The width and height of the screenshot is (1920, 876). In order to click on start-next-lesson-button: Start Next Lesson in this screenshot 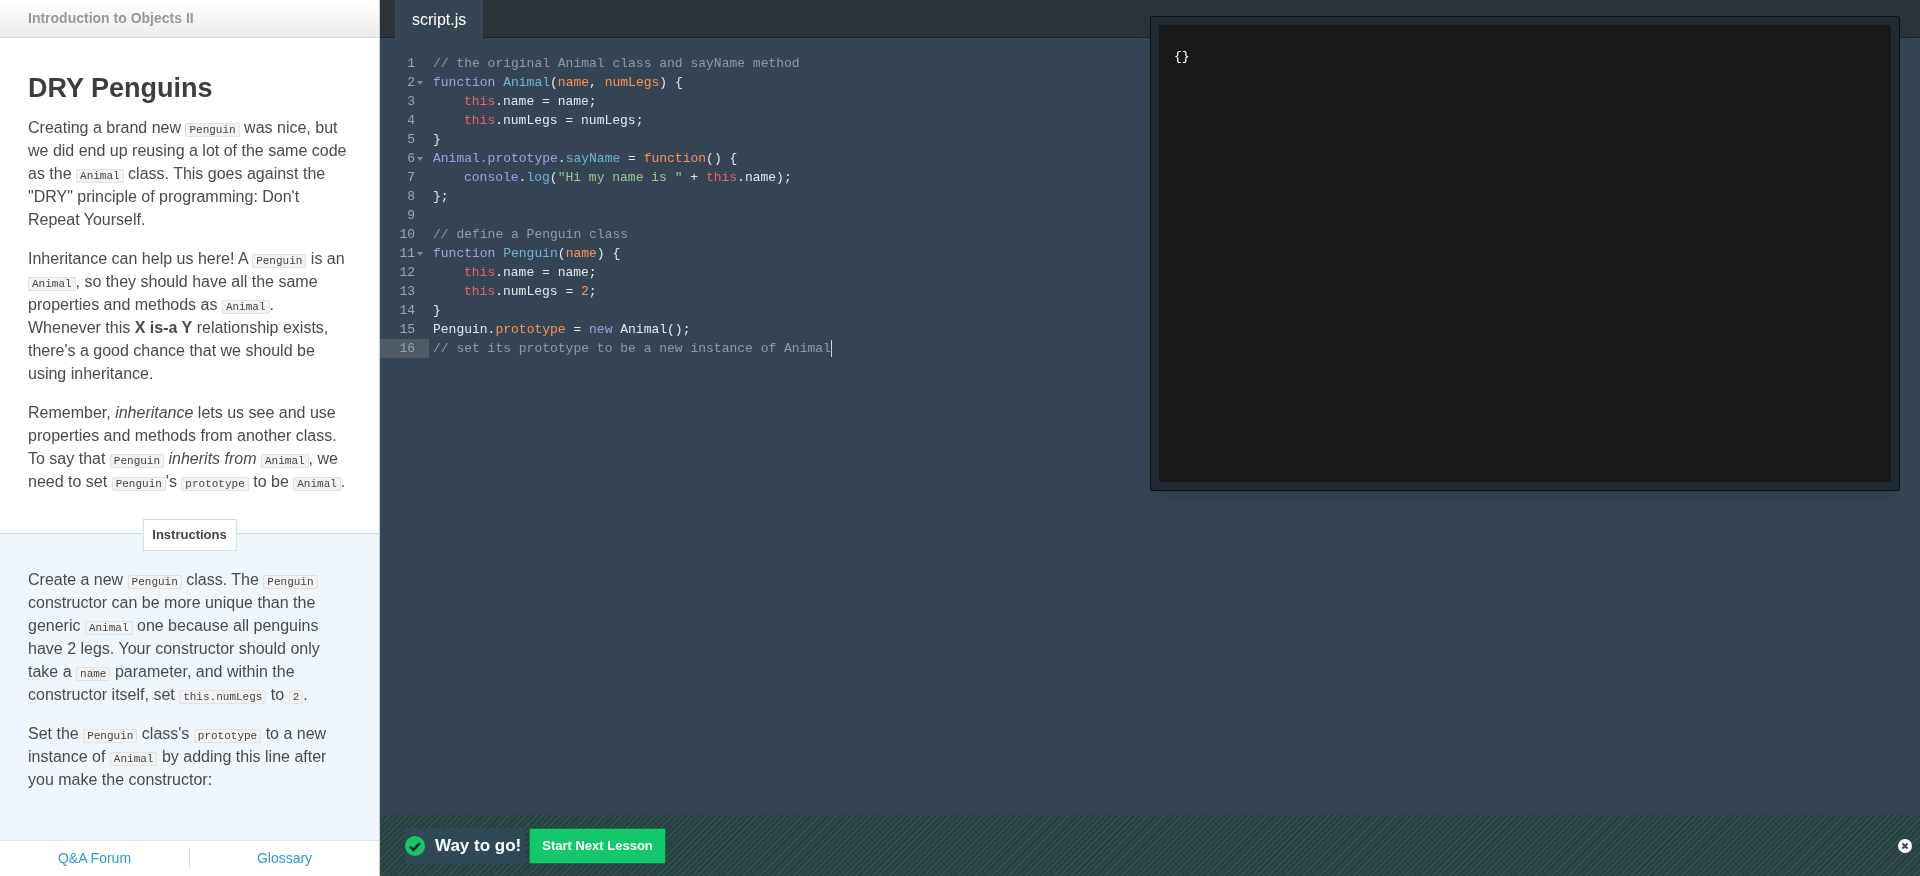, I will do `click(597, 845)`.